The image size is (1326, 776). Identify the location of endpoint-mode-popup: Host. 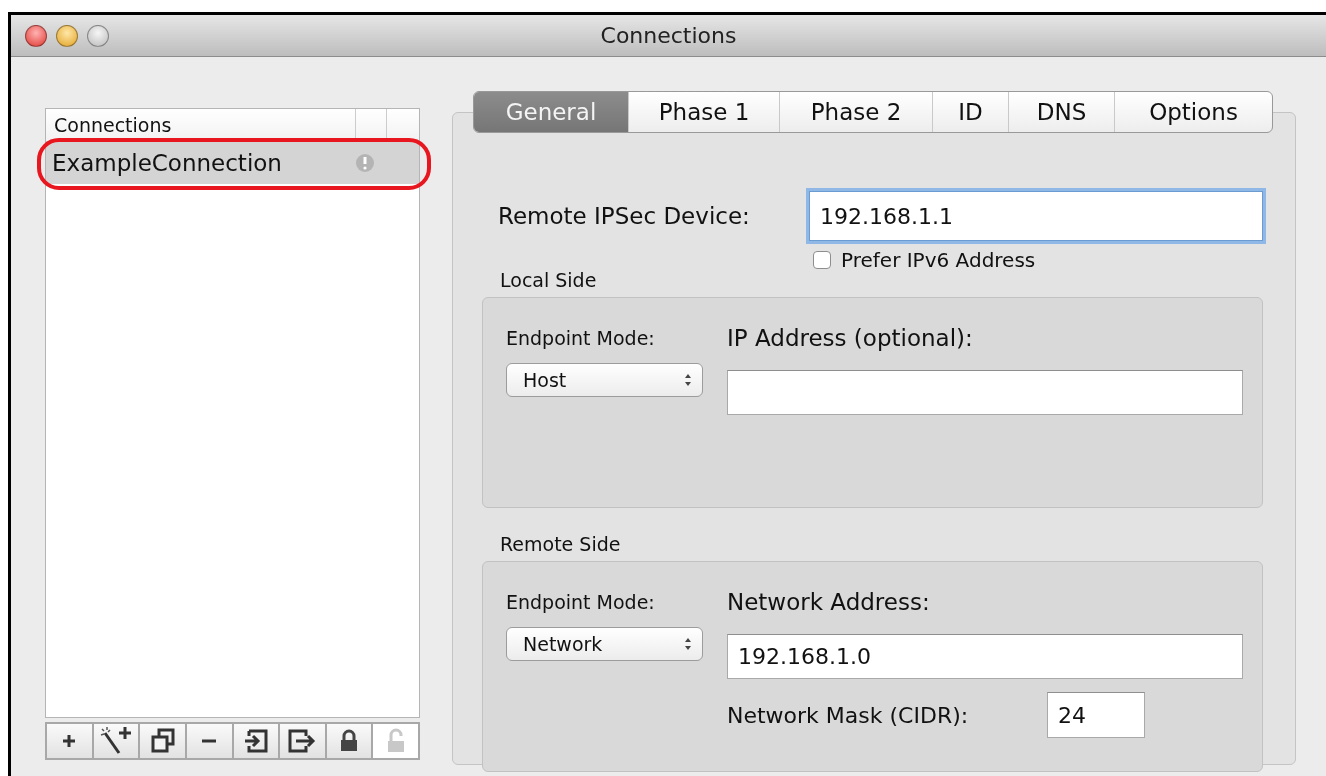
(604, 380).